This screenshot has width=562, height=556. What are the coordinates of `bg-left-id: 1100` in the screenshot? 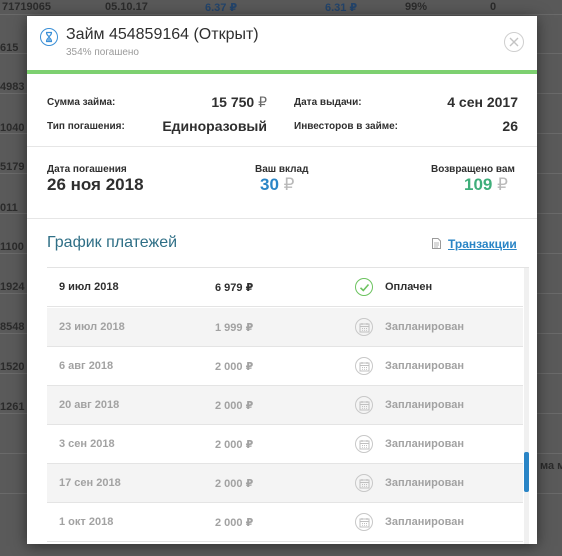 It's located at (12, 247).